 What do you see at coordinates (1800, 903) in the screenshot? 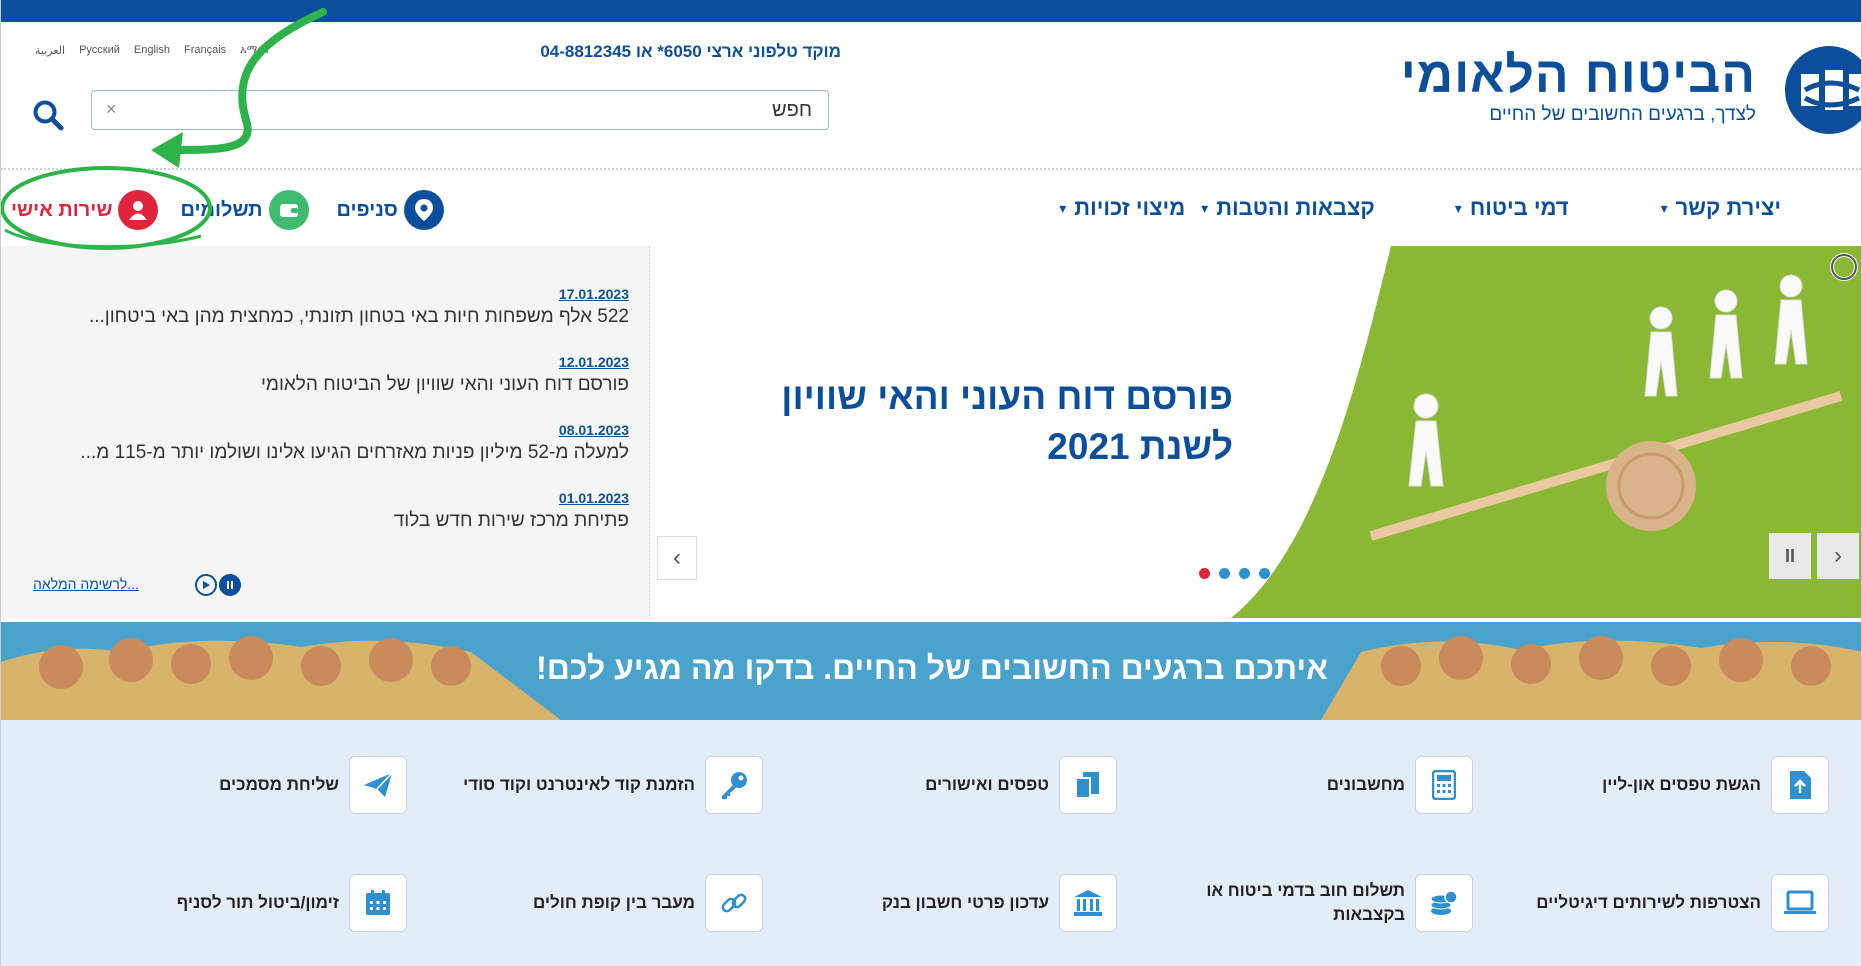
I see `laptop-icon` at bounding box center [1800, 903].